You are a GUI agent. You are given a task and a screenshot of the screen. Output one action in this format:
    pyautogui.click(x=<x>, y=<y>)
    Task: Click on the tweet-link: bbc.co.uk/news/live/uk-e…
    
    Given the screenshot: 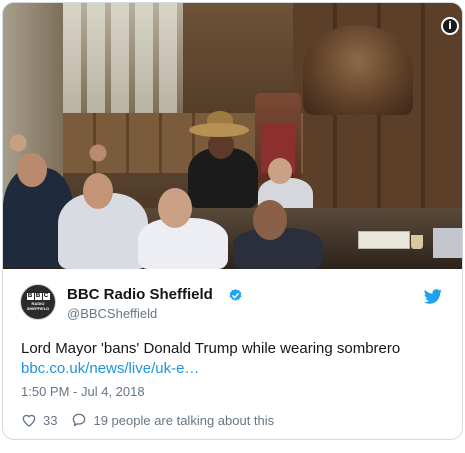 What is the action you would take?
    pyautogui.click(x=110, y=368)
    